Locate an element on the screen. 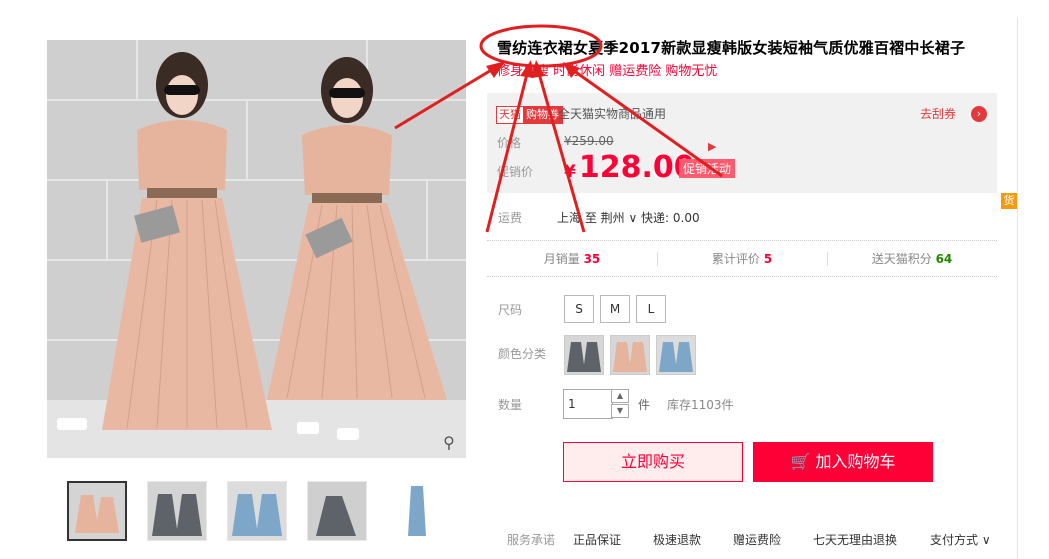 The image size is (1049, 559). color-label: 颜色分类 is located at coordinates (522, 354).